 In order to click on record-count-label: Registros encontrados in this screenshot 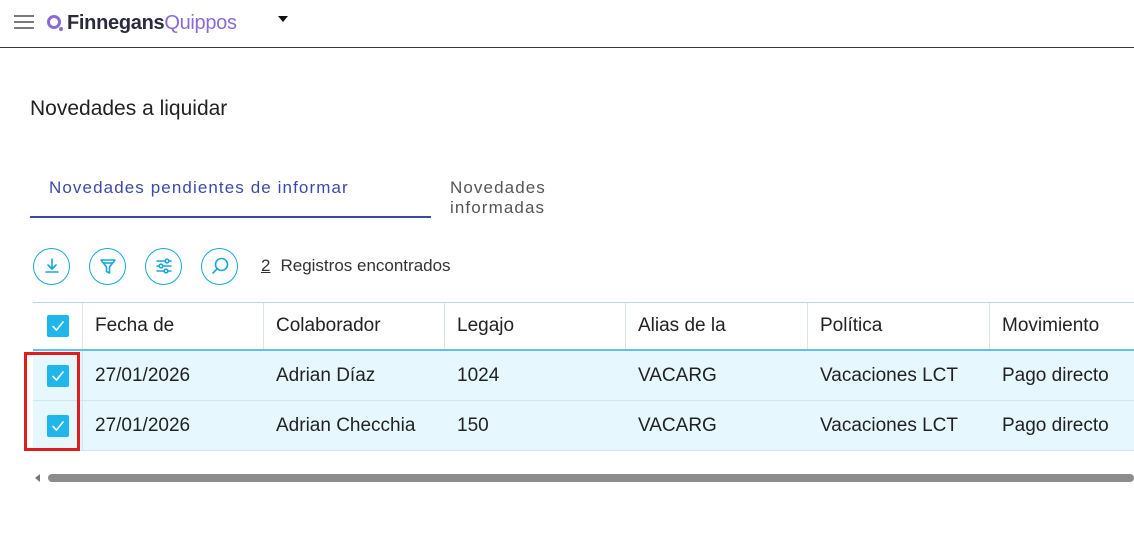, I will do `click(365, 265)`.